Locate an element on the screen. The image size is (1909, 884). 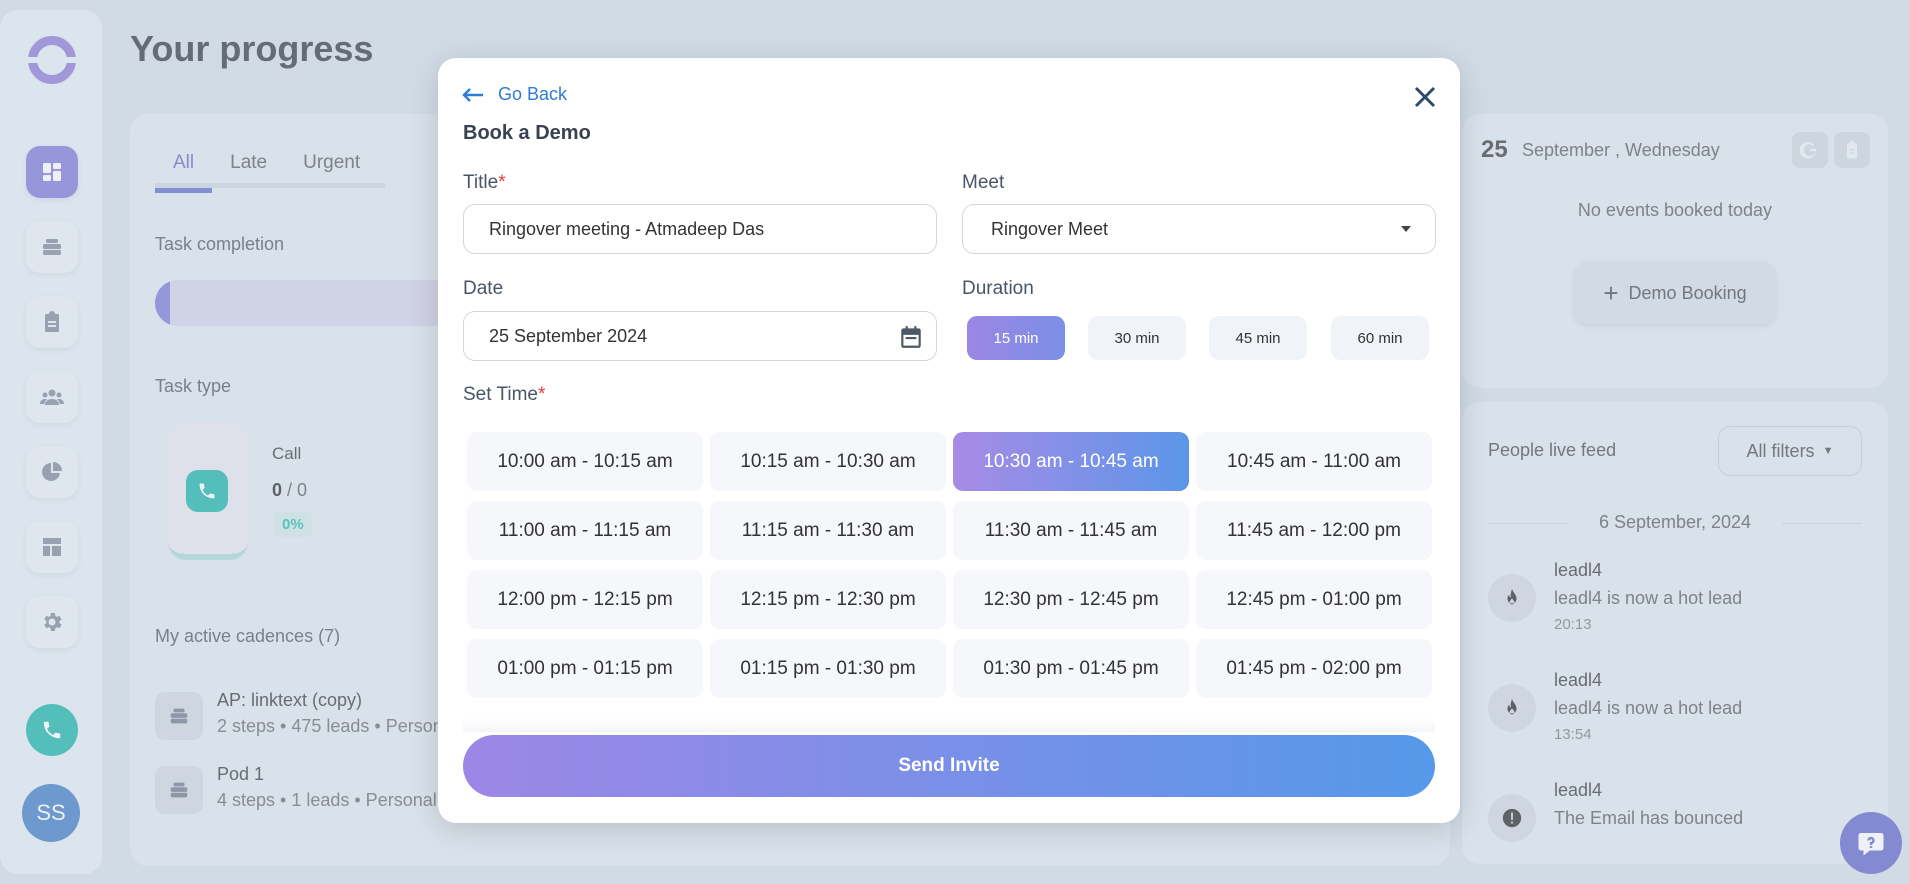
duration-30-button: 30 min is located at coordinates (1137, 338).